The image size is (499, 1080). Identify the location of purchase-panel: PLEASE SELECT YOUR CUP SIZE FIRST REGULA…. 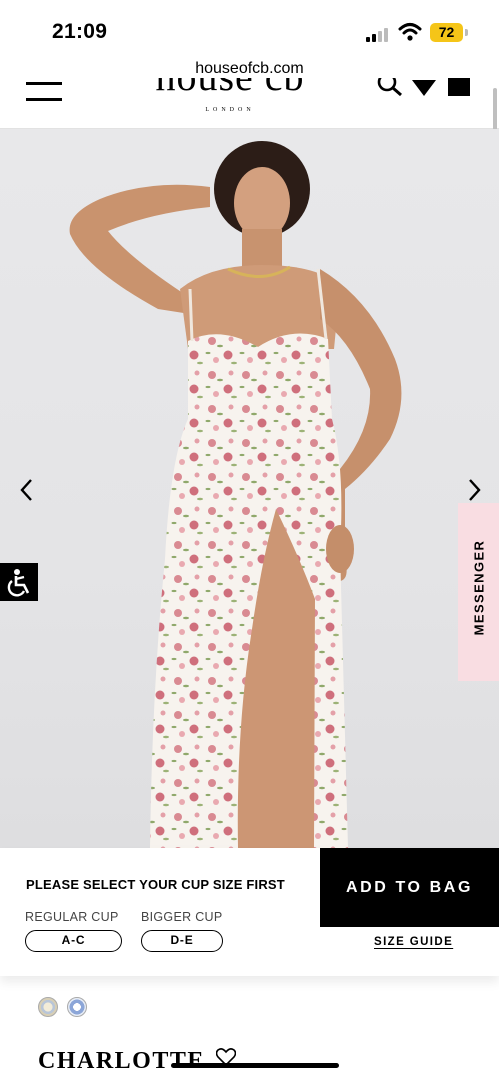
(249, 912).